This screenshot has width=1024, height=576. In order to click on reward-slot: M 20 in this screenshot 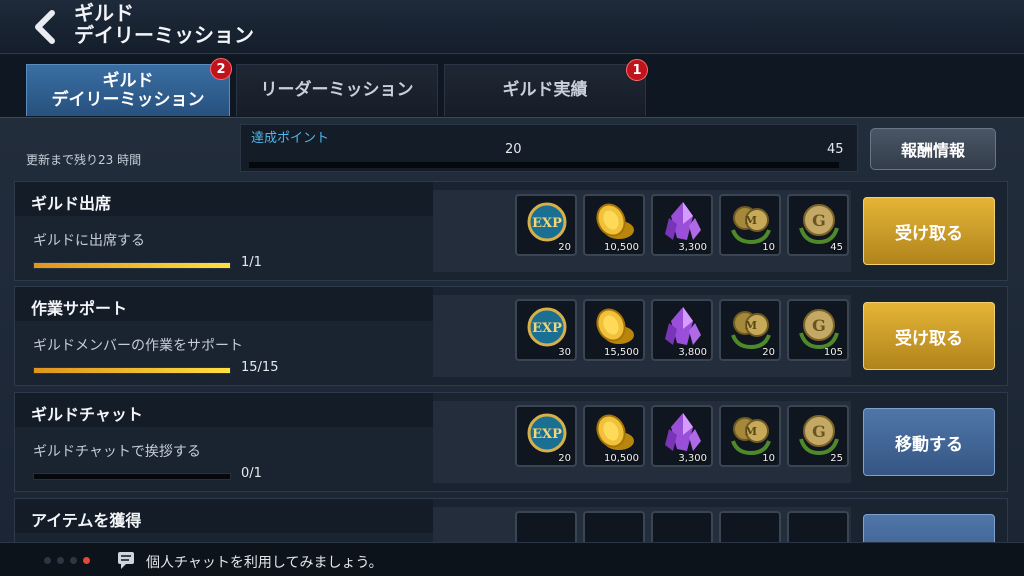, I will do `click(750, 330)`.